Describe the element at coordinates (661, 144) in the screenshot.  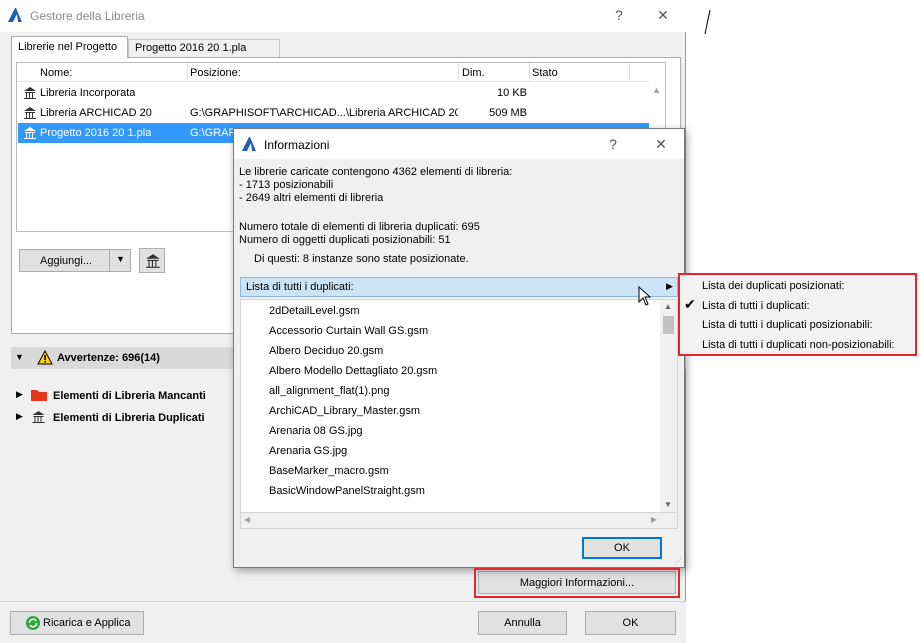
I see `dialog-close-button: ✕` at that location.